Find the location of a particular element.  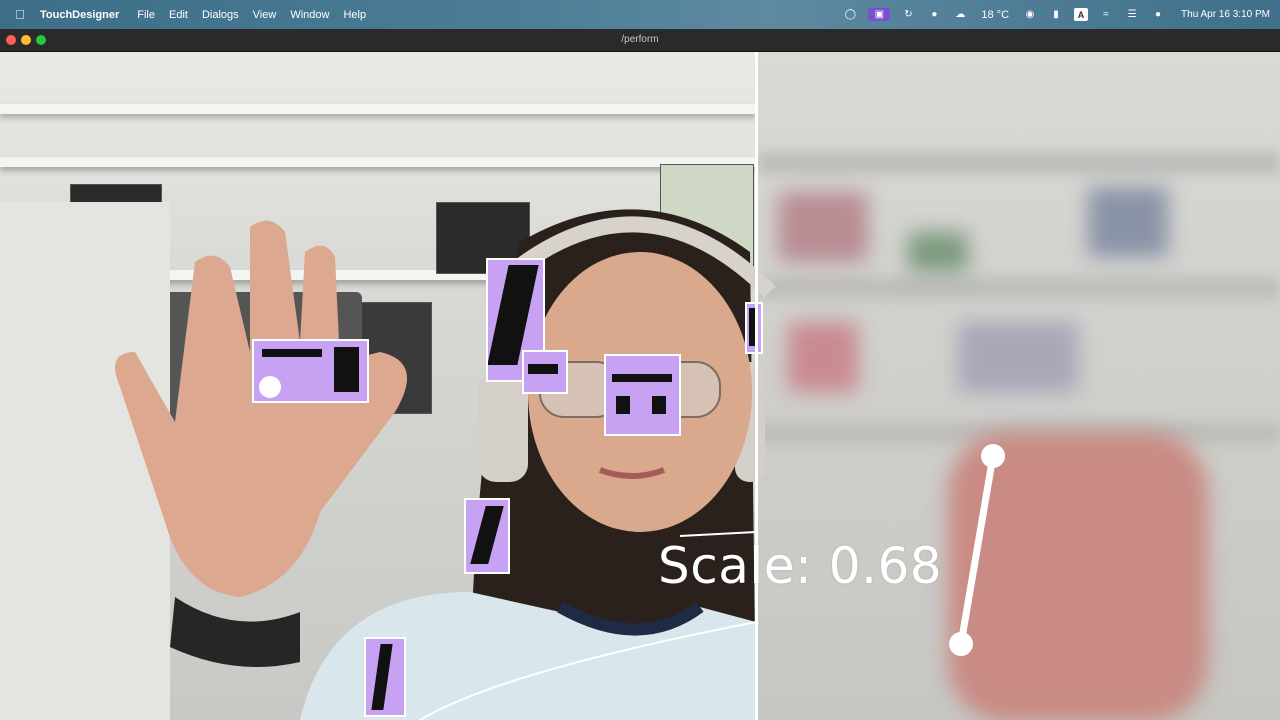

window-titlebar: /perform is located at coordinates (640, 40).